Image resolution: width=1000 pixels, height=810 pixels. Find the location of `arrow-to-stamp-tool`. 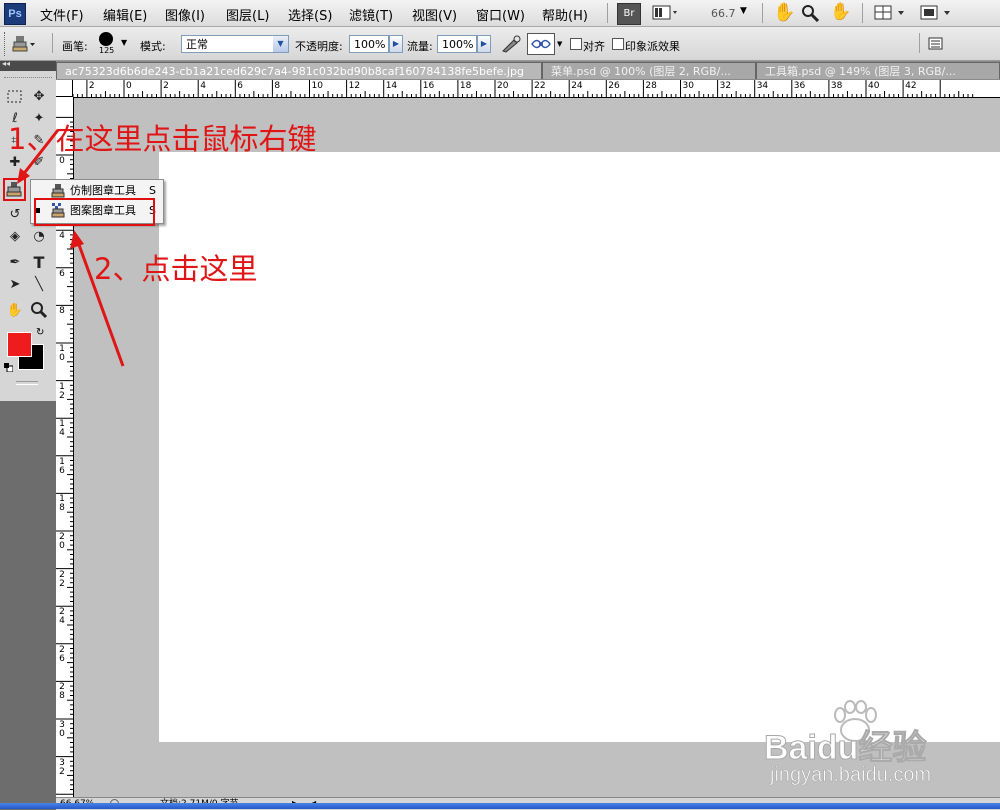

arrow-to-stamp-tool is located at coordinates (40, 153).